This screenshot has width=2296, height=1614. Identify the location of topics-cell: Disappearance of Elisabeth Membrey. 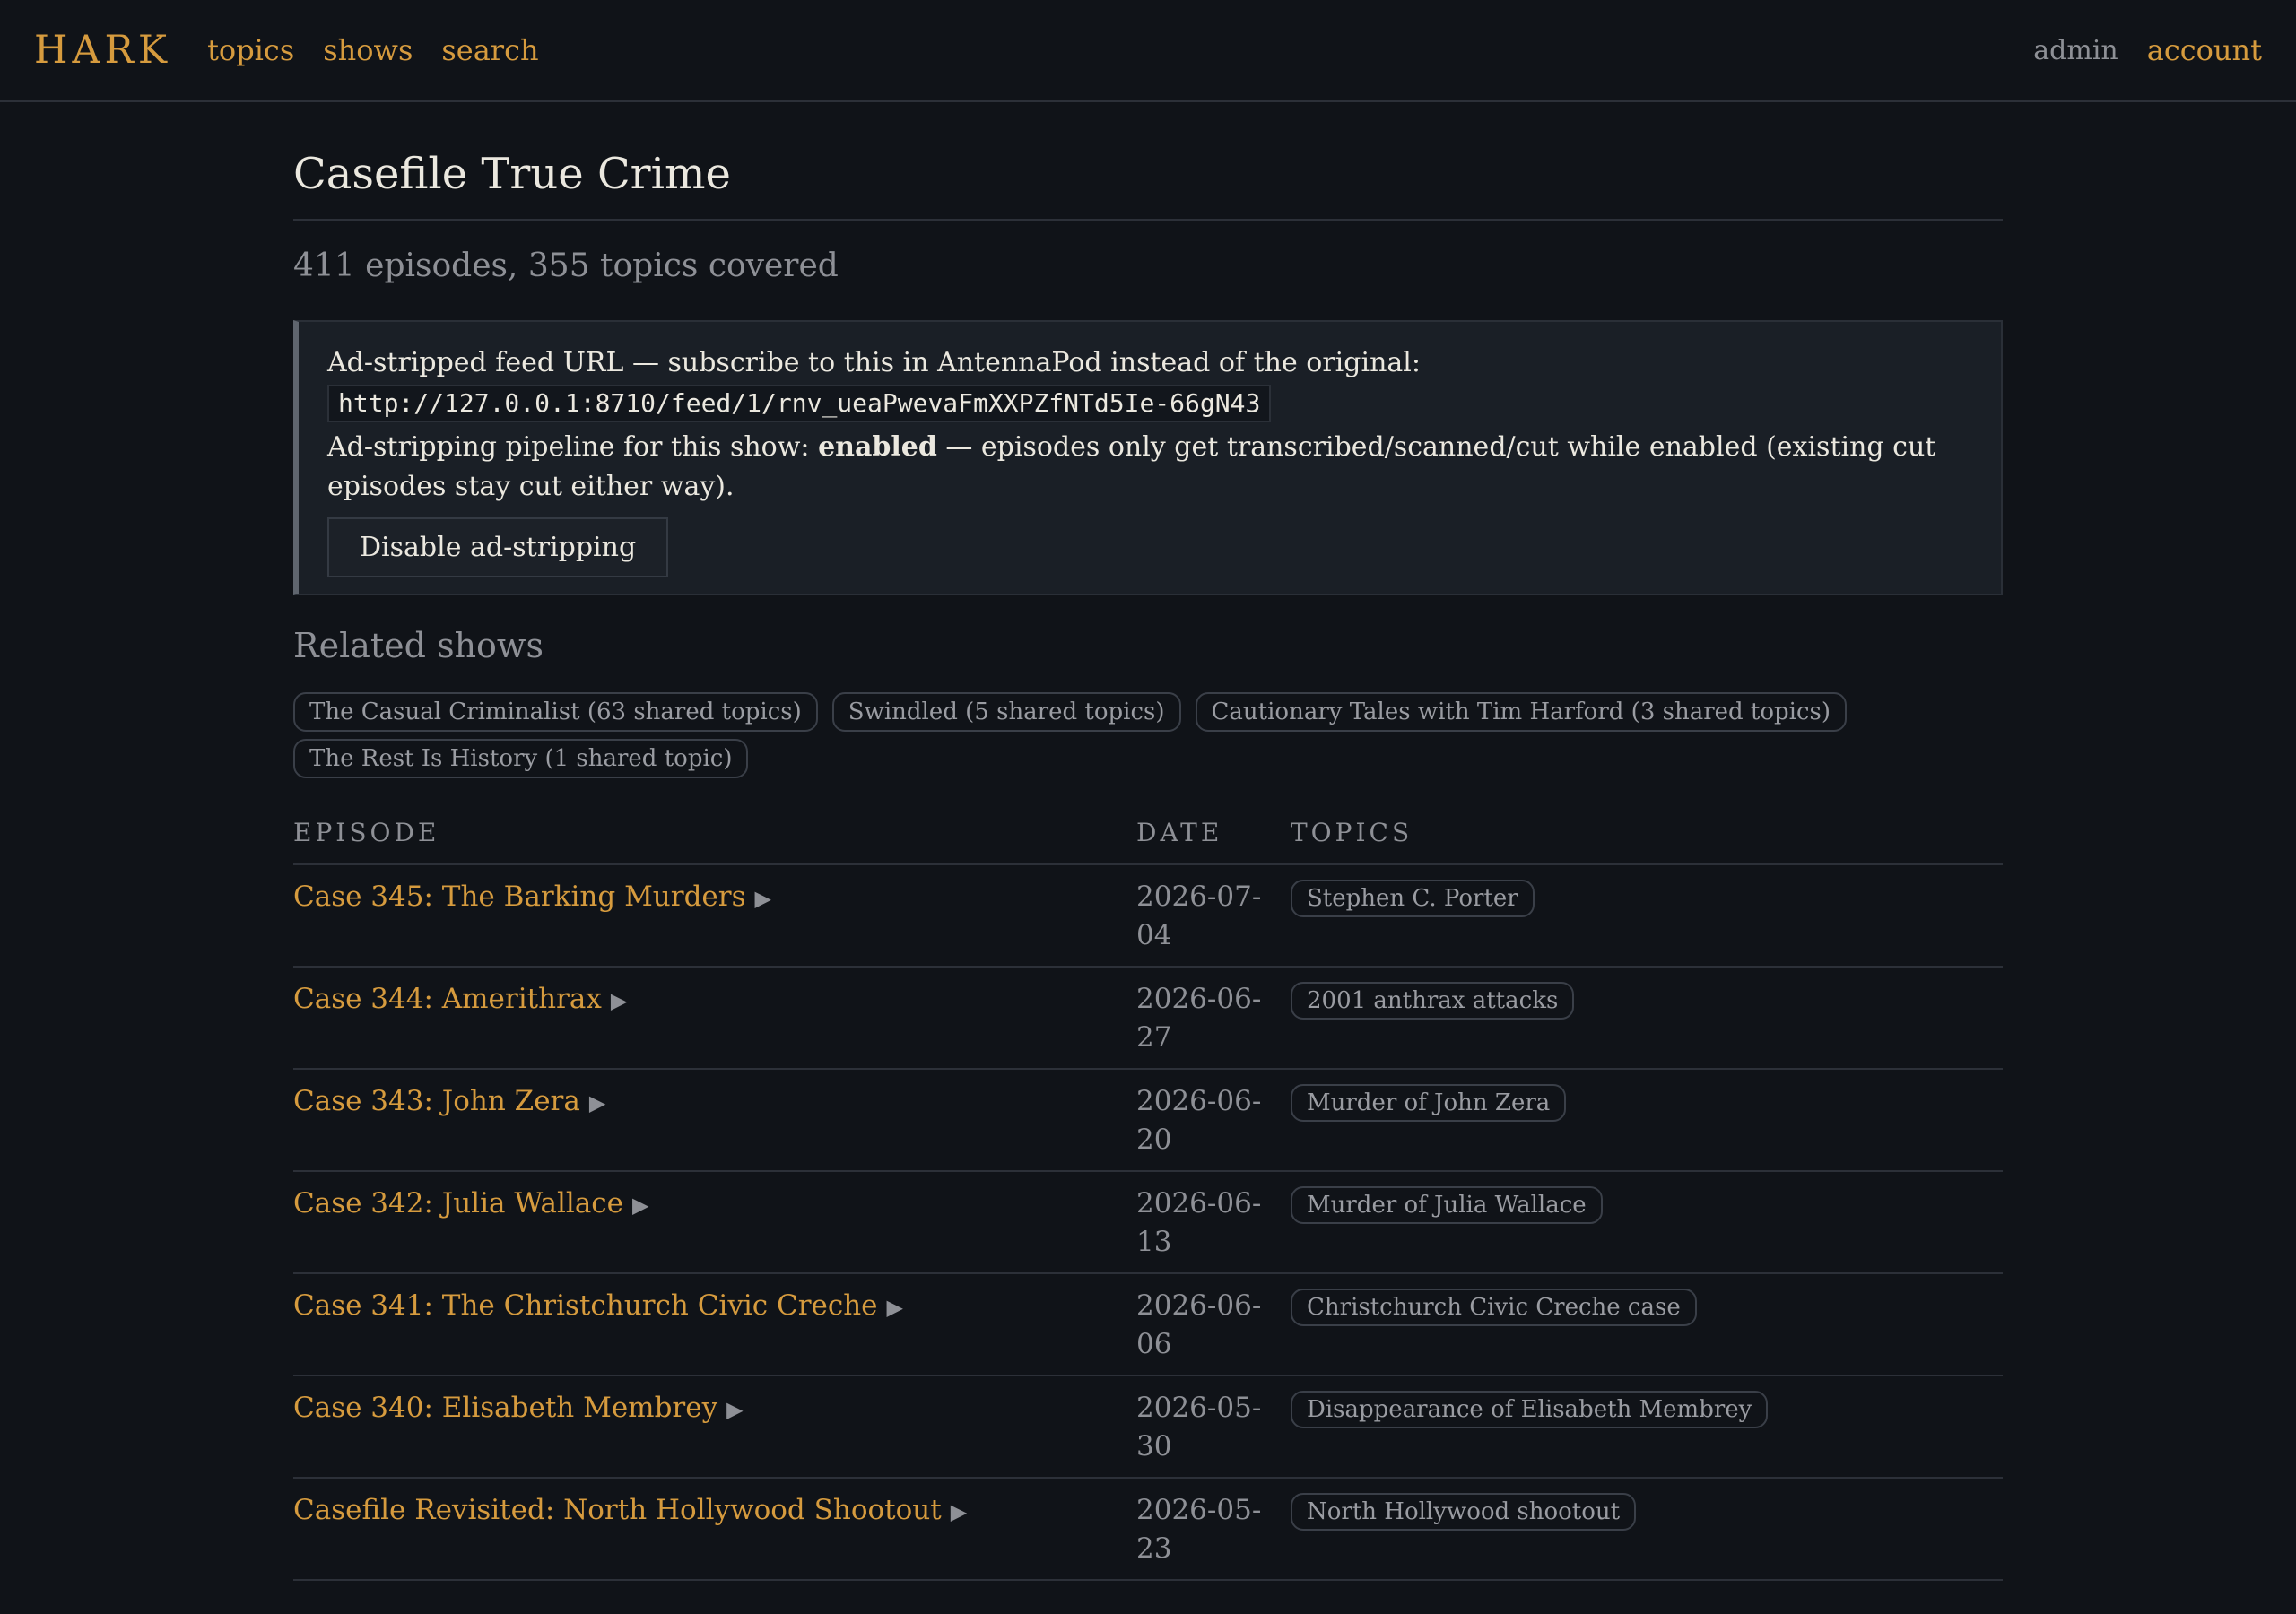
(1647, 1427).